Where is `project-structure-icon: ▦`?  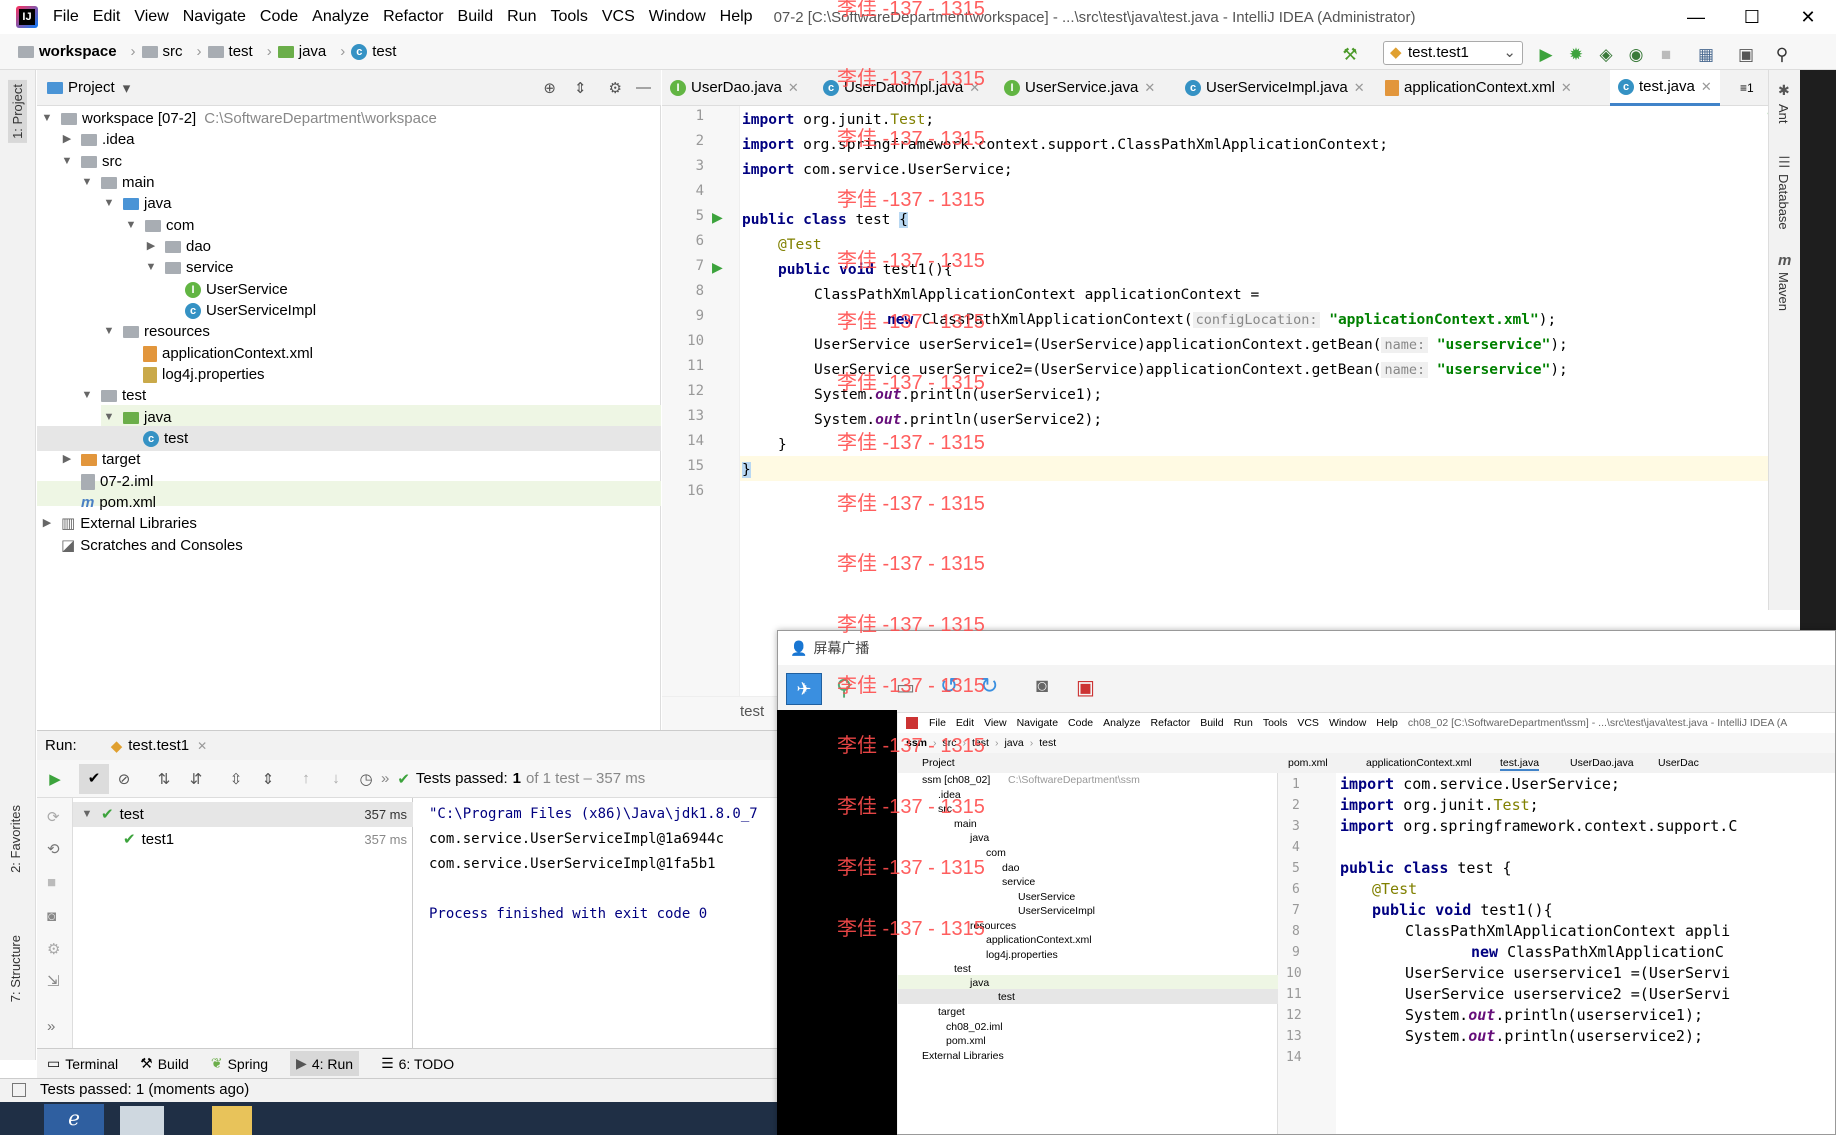
project-structure-icon: ▦ is located at coordinates (1706, 55).